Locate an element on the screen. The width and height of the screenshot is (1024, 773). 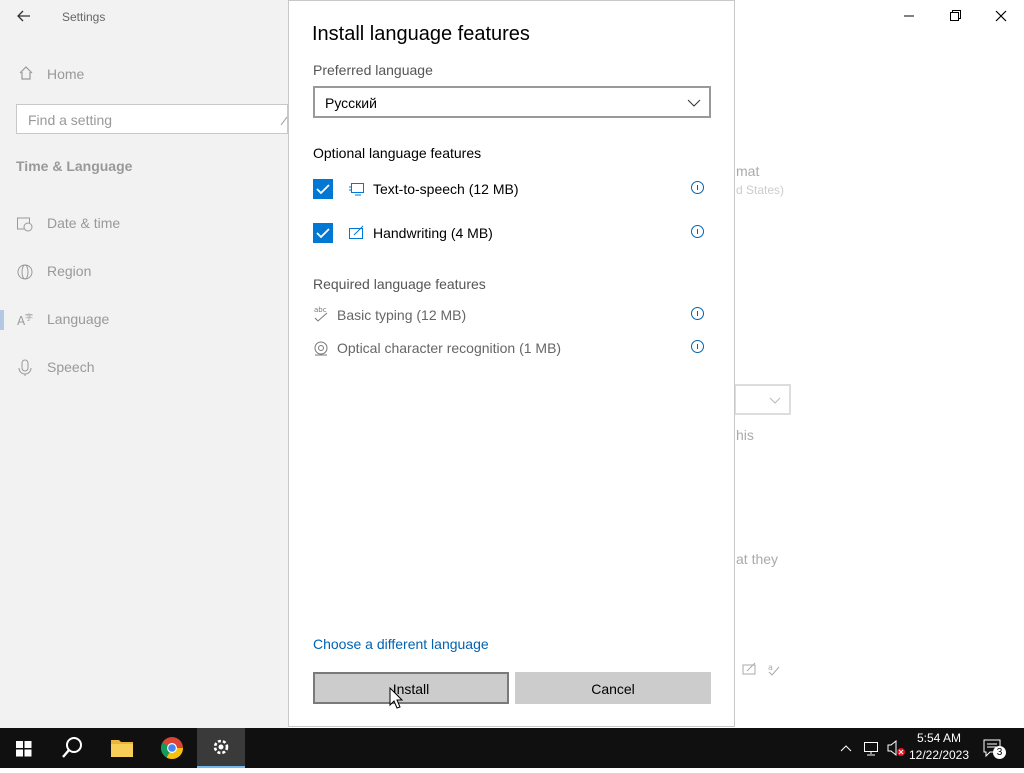
settings-search-input: Find a setting is located at coordinates (152, 119).